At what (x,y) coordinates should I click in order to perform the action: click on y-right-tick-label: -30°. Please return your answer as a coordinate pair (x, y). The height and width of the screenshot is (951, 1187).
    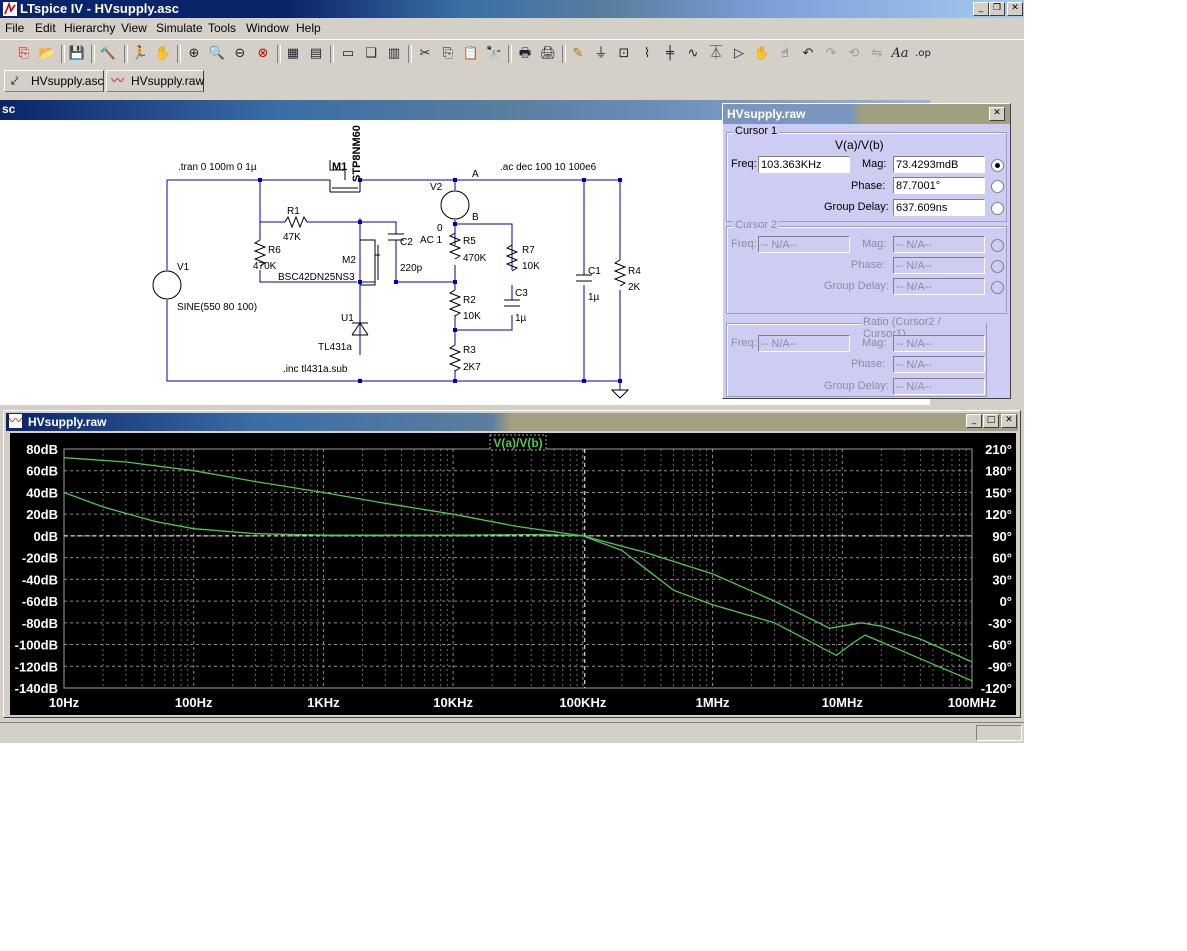
    Looking at the image, I should click on (1000, 623).